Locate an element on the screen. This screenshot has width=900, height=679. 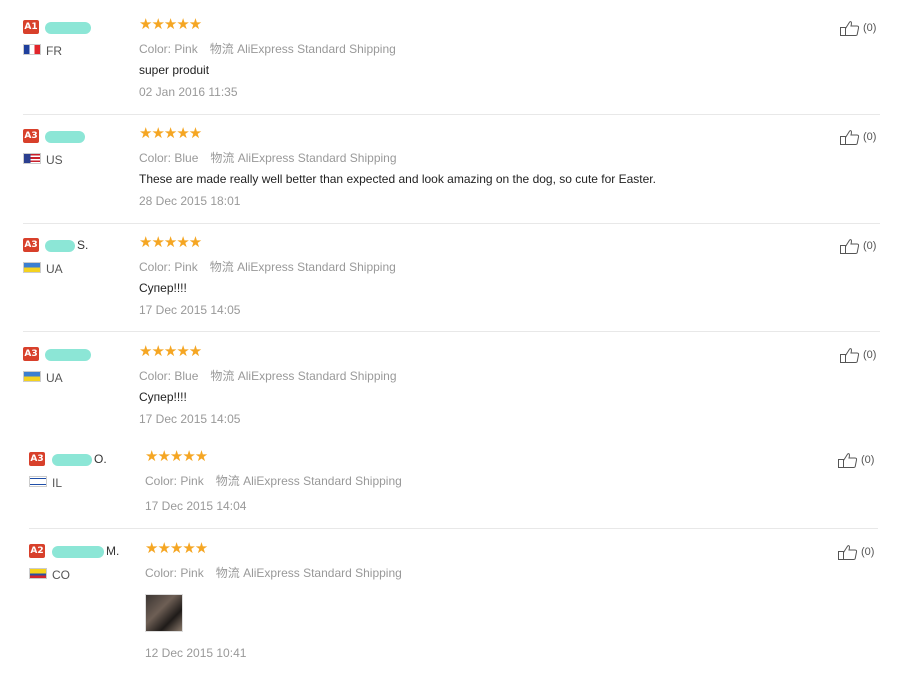
review-date: 12 Dec 2015 10:41 is located at coordinates (196, 653).